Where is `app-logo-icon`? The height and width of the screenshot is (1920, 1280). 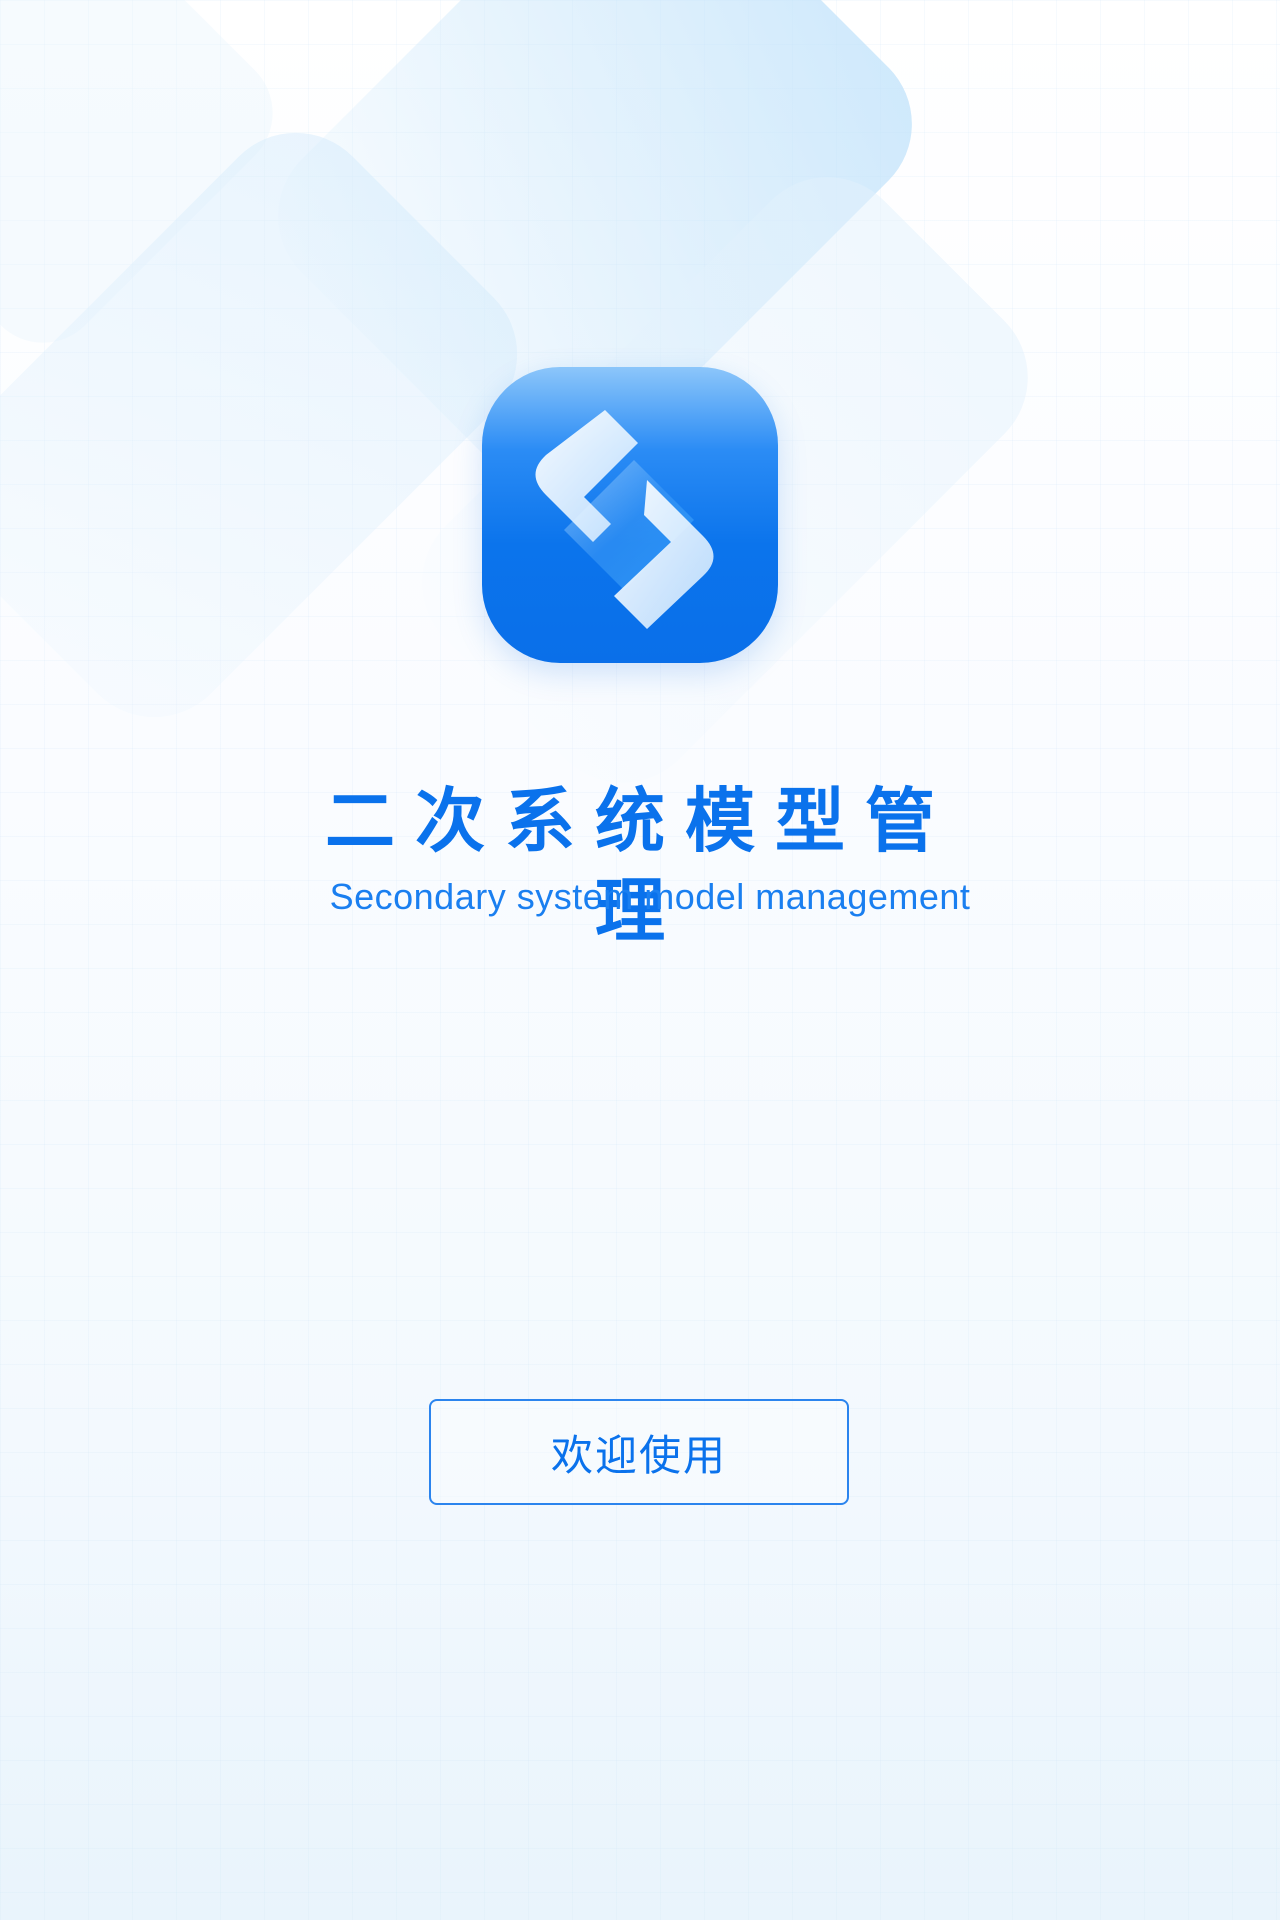
app-logo-icon is located at coordinates (630, 515).